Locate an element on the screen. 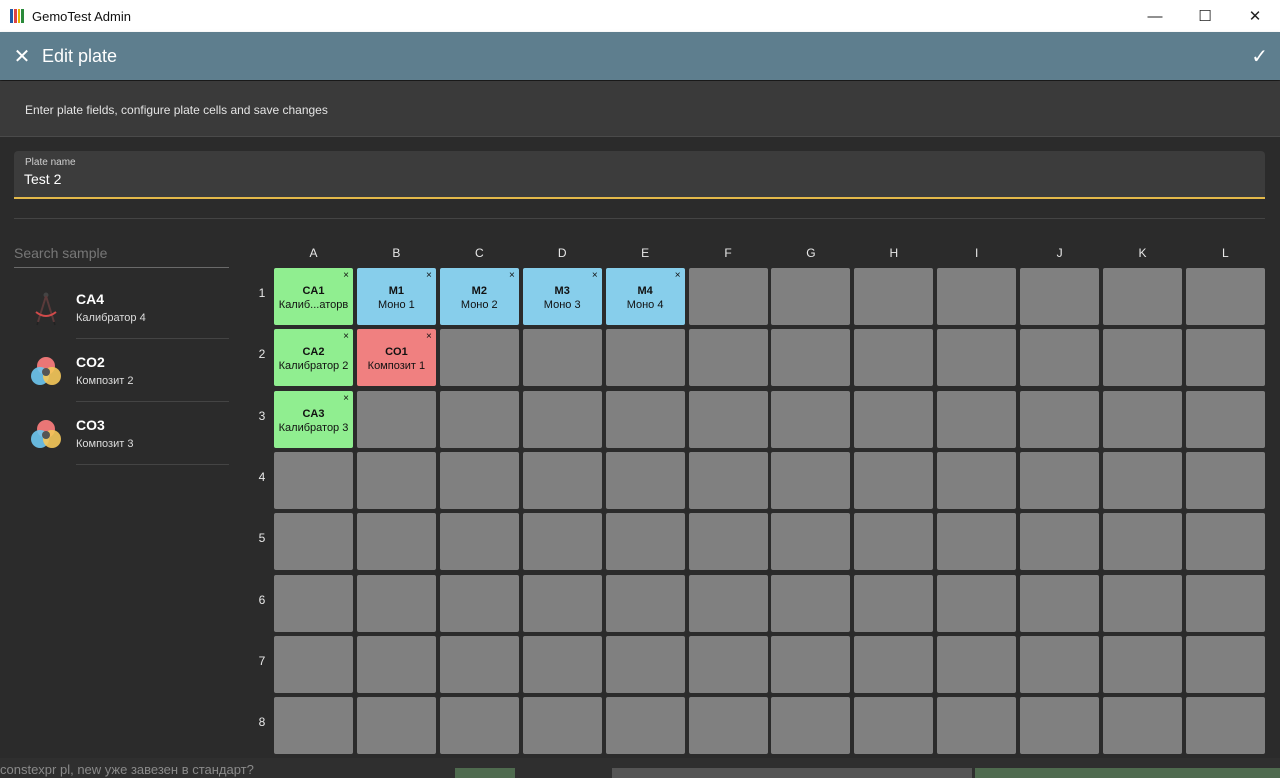 This screenshot has width=1280, height=778. save-check-icon: ✓ is located at coordinates (1259, 56).